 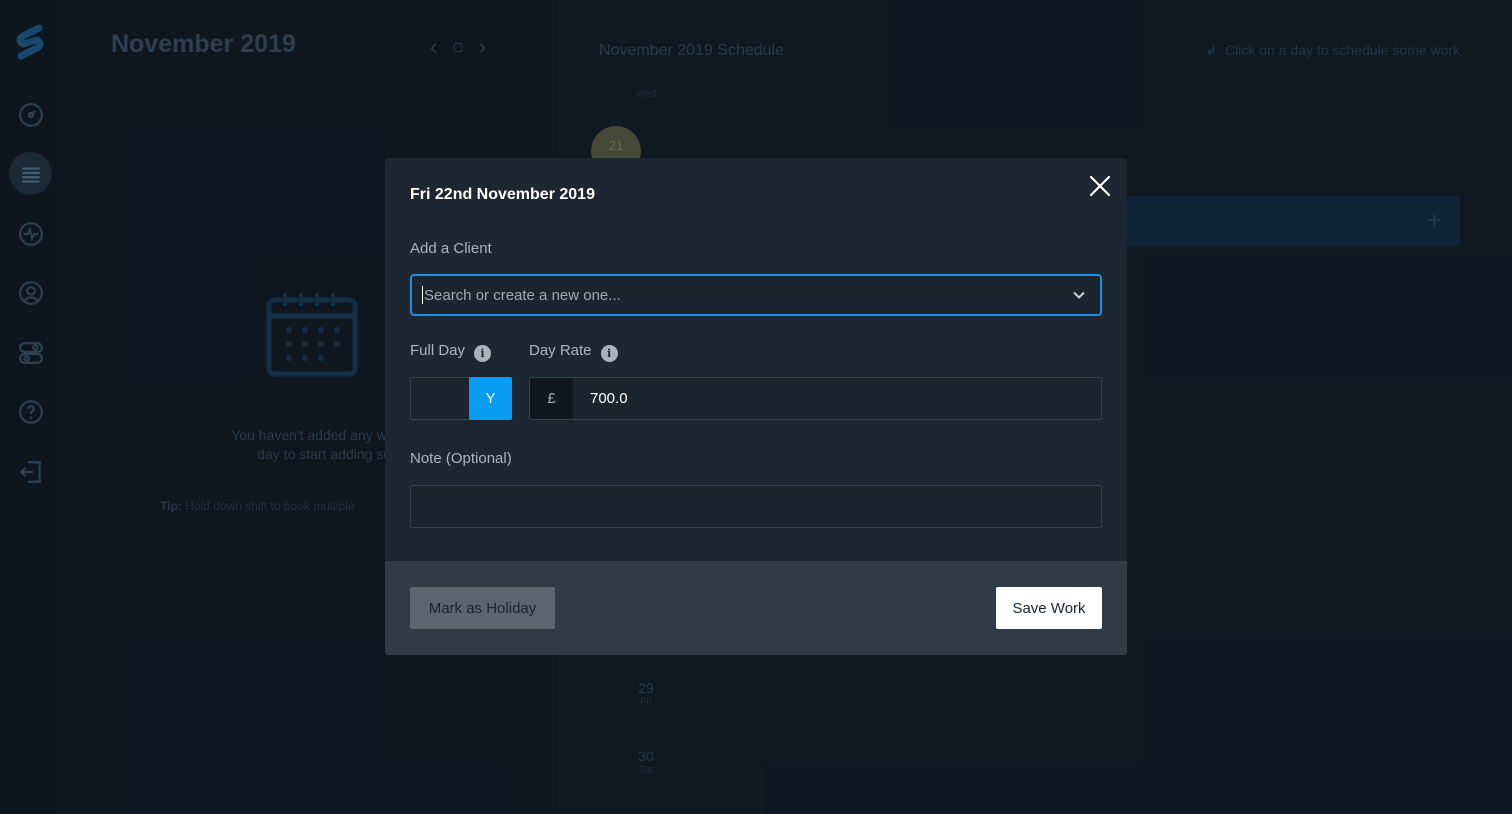 What do you see at coordinates (1079, 295) in the screenshot?
I see `chevron-down-icon` at bounding box center [1079, 295].